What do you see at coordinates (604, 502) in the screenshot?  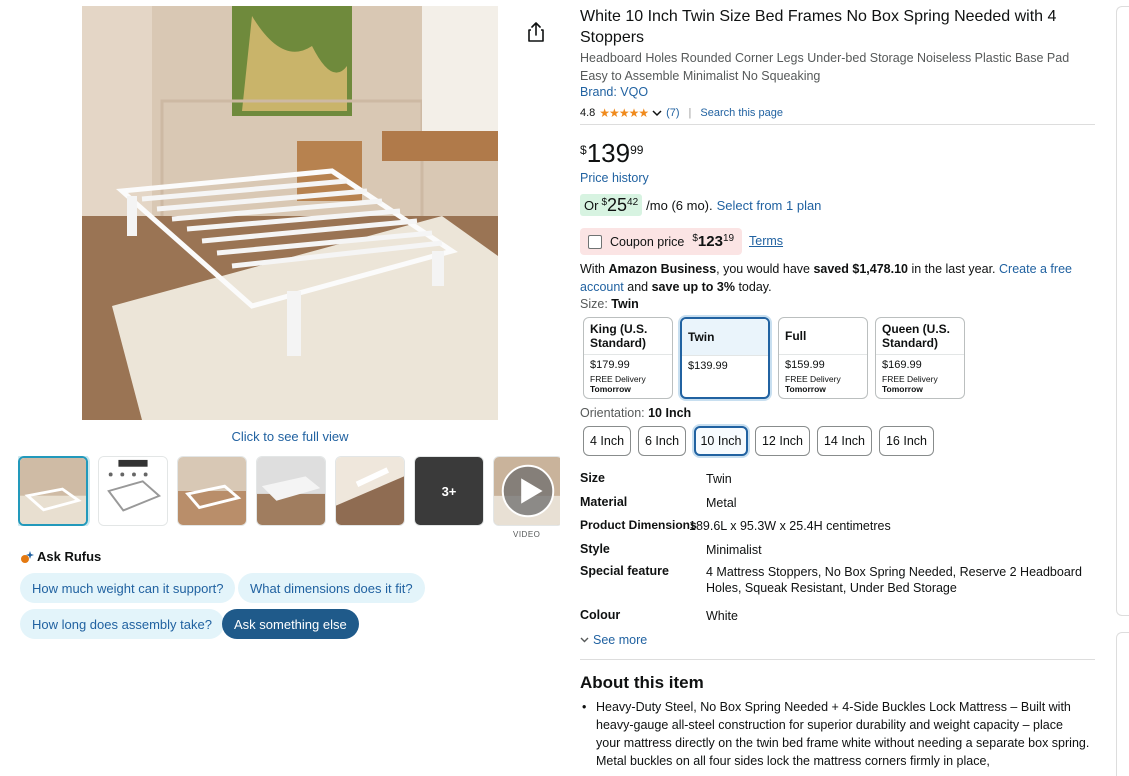 I see `spec-key: Material` at bounding box center [604, 502].